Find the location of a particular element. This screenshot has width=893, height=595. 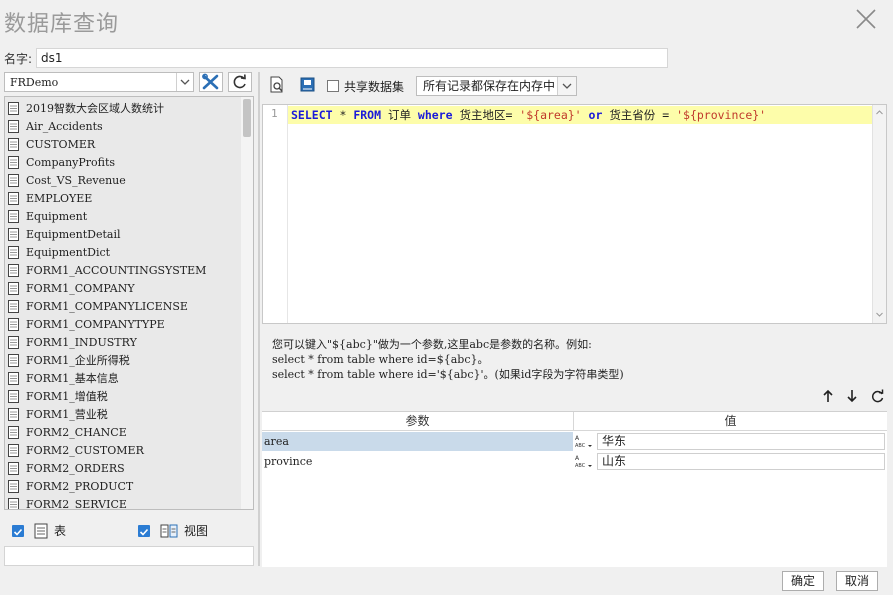

table-name: FORM2_CUSTOMER is located at coordinates (85, 450).